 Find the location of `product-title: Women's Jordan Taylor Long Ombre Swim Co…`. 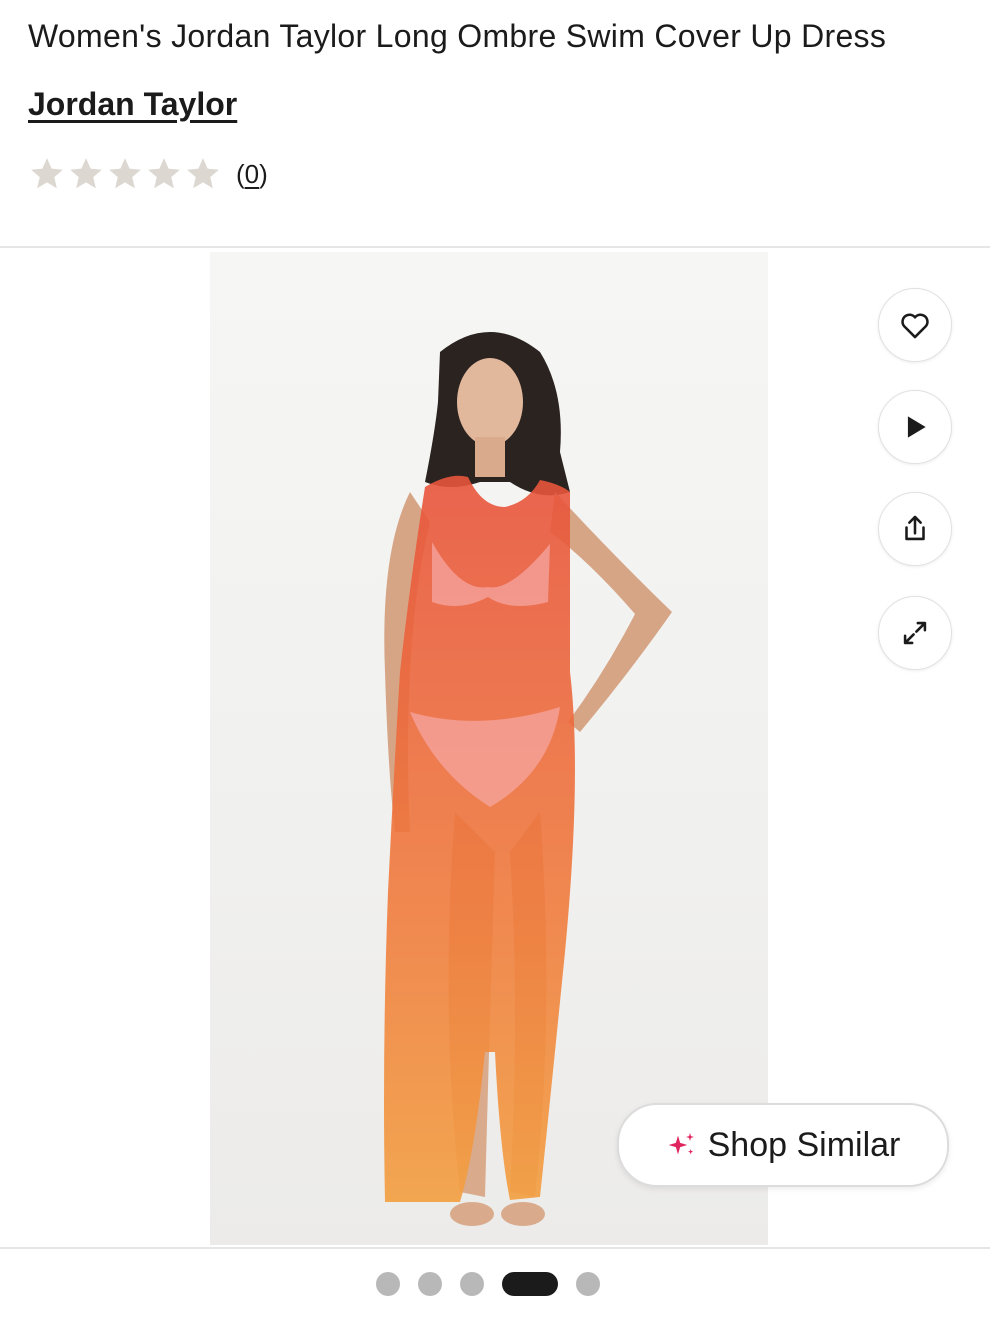

product-title: Women's Jordan Taylor Long Ombre Swim Co… is located at coordinates (457, 36).